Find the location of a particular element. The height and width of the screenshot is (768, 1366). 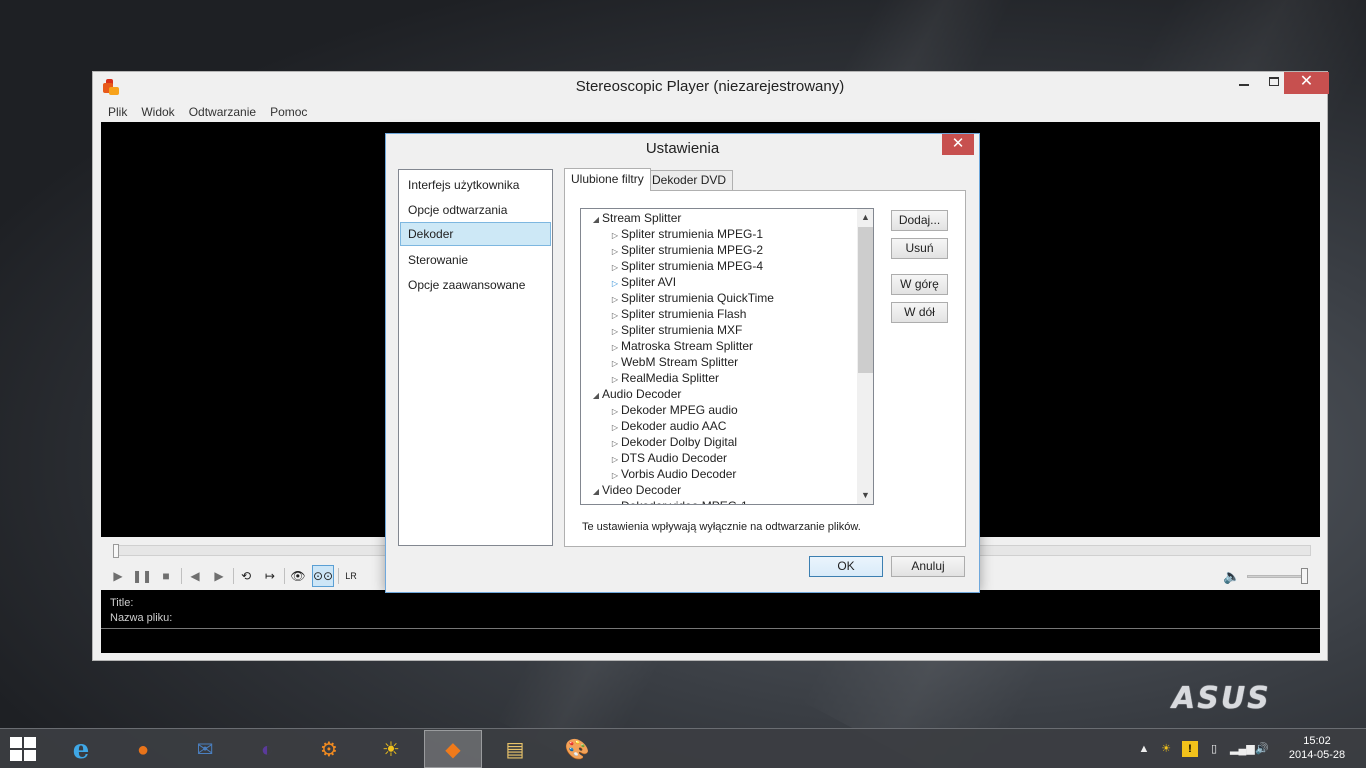

pause-button: ❚❚ is located at coordinates (142, 576).